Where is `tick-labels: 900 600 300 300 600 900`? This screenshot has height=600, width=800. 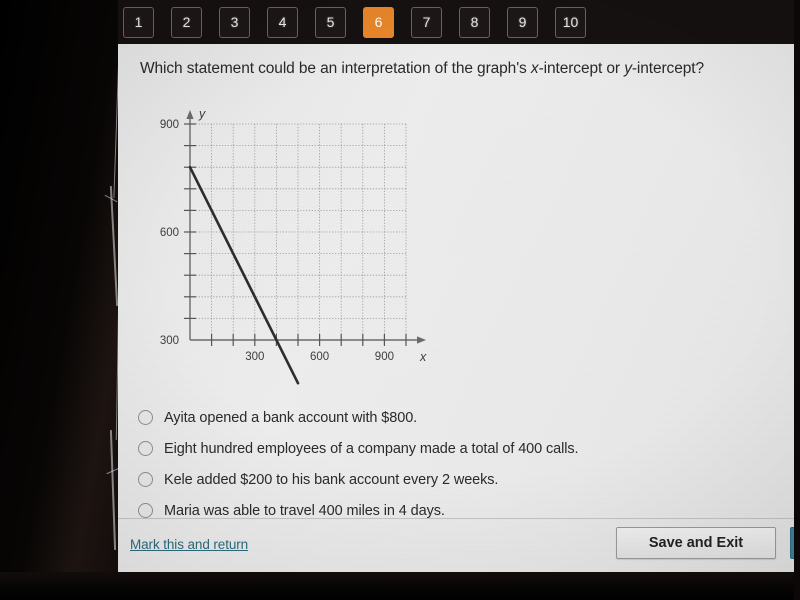 tick-labels: 900 600 300 300 600 900 is located at coordinates (277, 241).